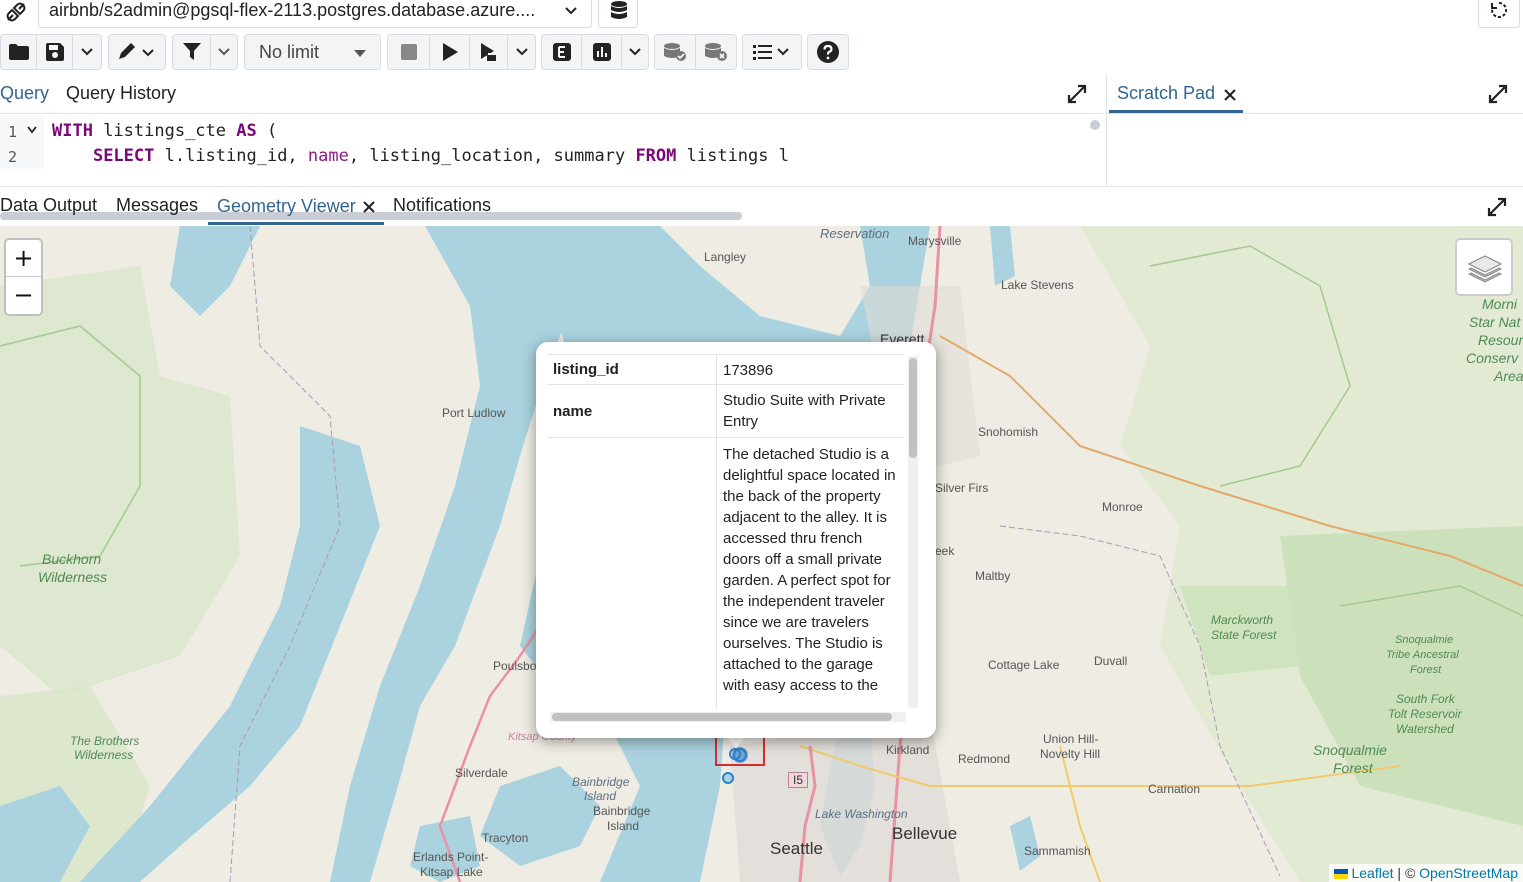 This screenshot has height=882, width=1523. What do you see at coordinates (732, 156) in the screenshot?
I see `code-text: listings l` at bounding box center [732, 156].